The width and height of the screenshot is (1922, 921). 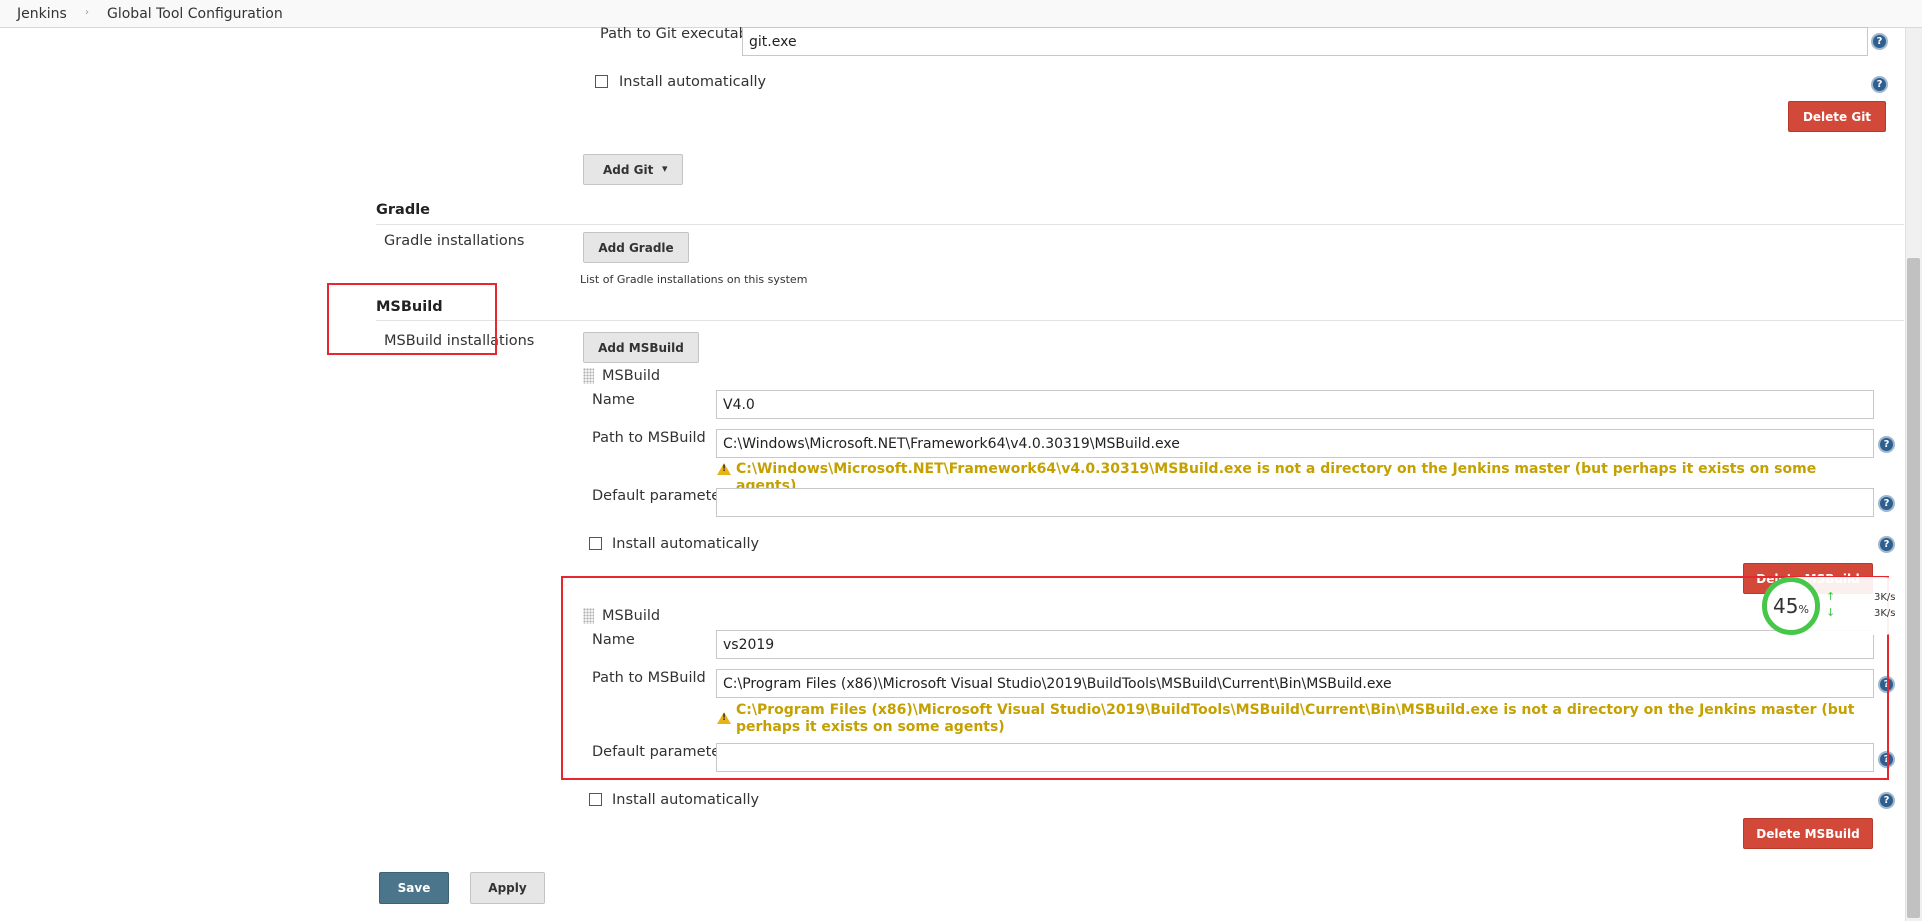 I want to click on breadcrumb: Jenkins › Global Tool Configuration, so click(x=961, y=14).